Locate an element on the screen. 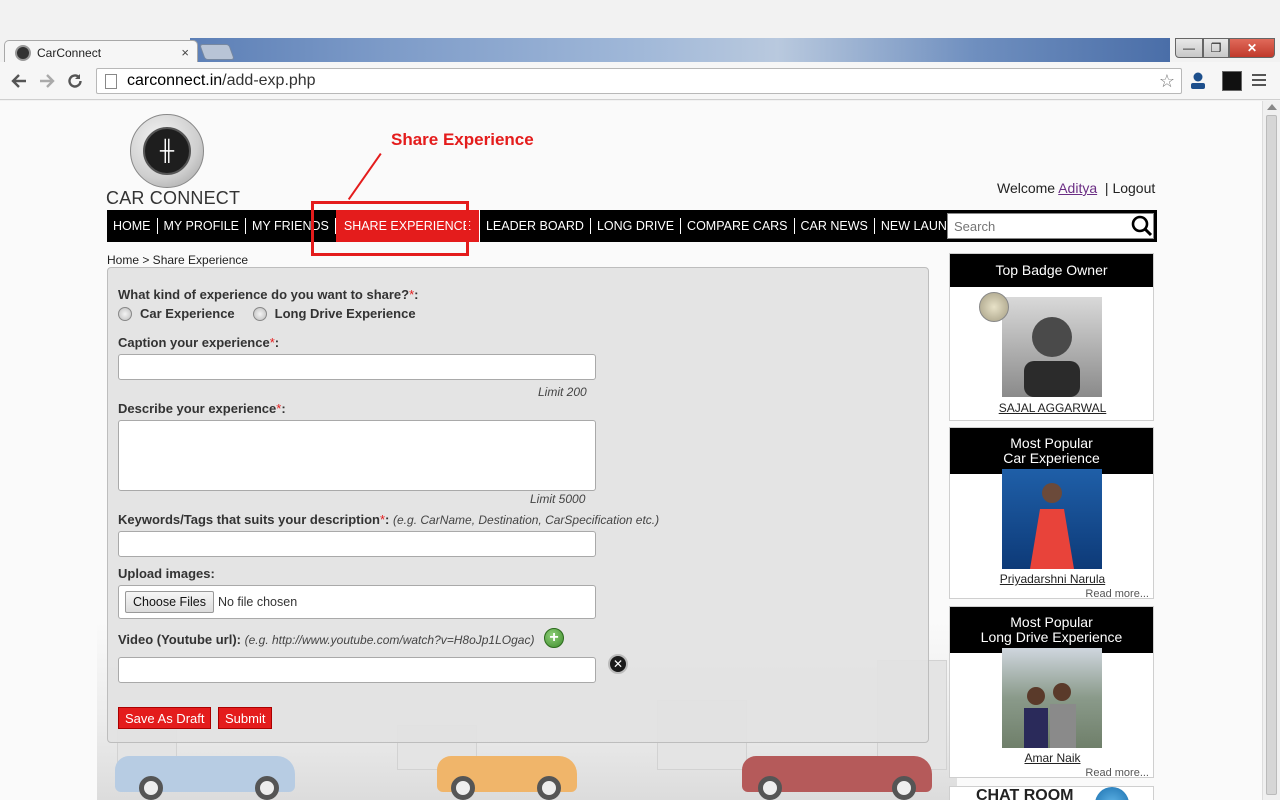 The image size is (1280, 800). site-favicon-icon is located at coordinates (23, 52).